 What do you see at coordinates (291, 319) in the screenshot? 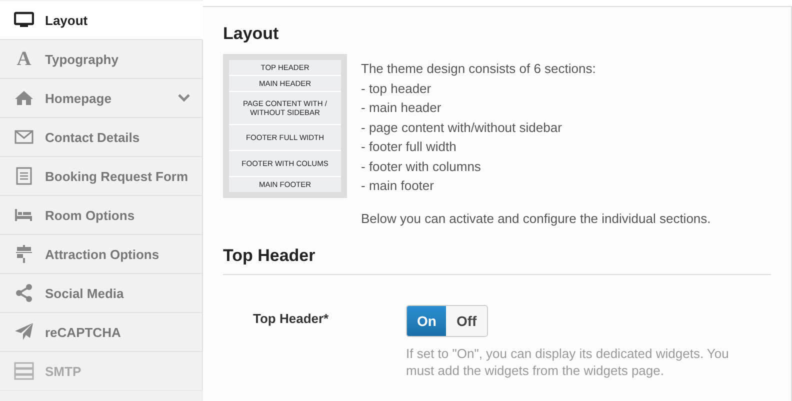
I see `field-label: Top Header*` at bounding box center [291, 319].